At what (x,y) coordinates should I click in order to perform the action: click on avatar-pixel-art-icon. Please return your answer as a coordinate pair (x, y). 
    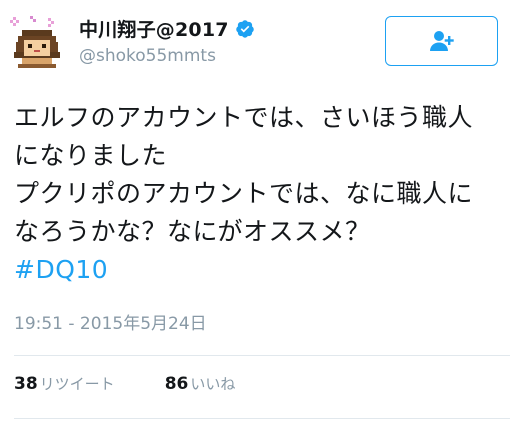
    Looking at the image, I should click on (35, 42).